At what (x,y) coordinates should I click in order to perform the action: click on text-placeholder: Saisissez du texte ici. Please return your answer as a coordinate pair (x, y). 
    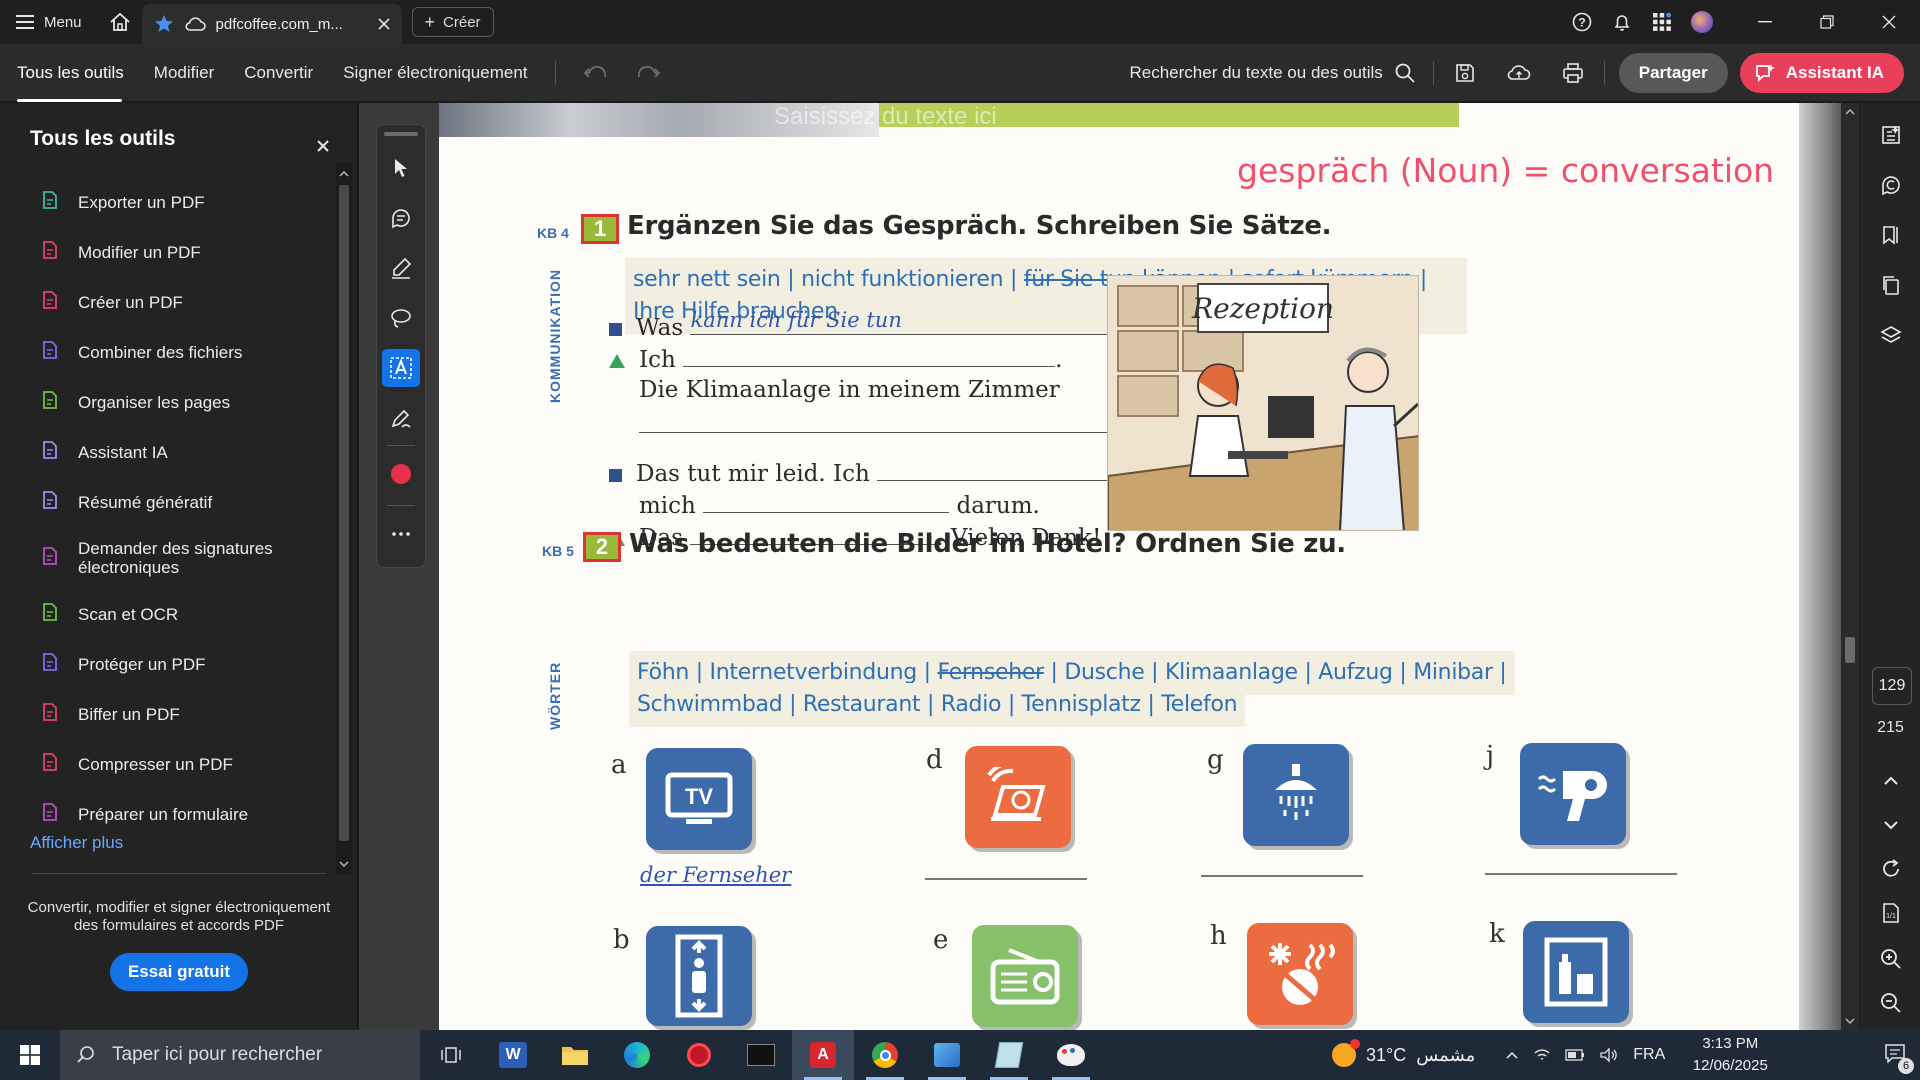
    Looking at the image, I should click on (885, 117).